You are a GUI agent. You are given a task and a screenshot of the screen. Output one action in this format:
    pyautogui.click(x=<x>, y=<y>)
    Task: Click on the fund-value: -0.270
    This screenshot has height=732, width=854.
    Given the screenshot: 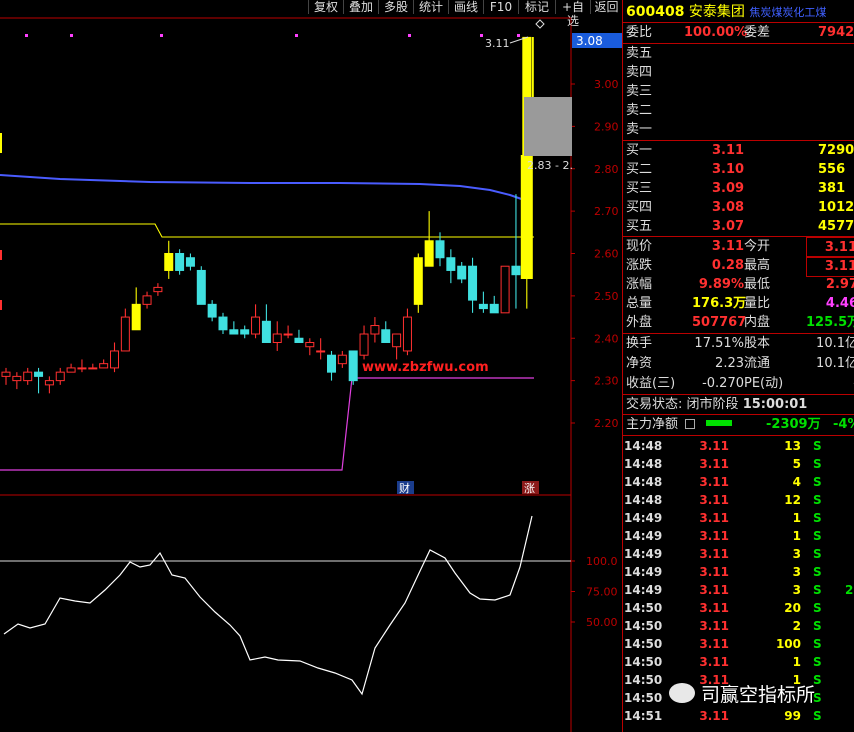 What is the action you would take?
    pyautogui.click(x=723, y=383)
    